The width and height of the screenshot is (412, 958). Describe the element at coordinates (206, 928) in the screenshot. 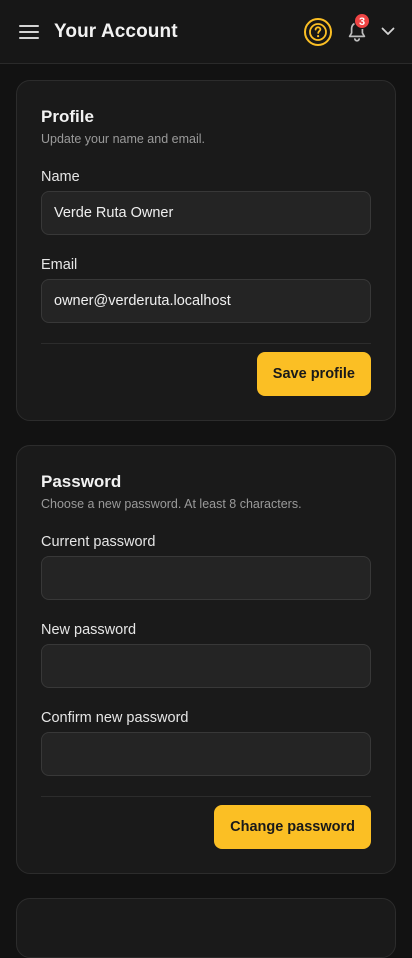

I see `next-settings-card` at that location.